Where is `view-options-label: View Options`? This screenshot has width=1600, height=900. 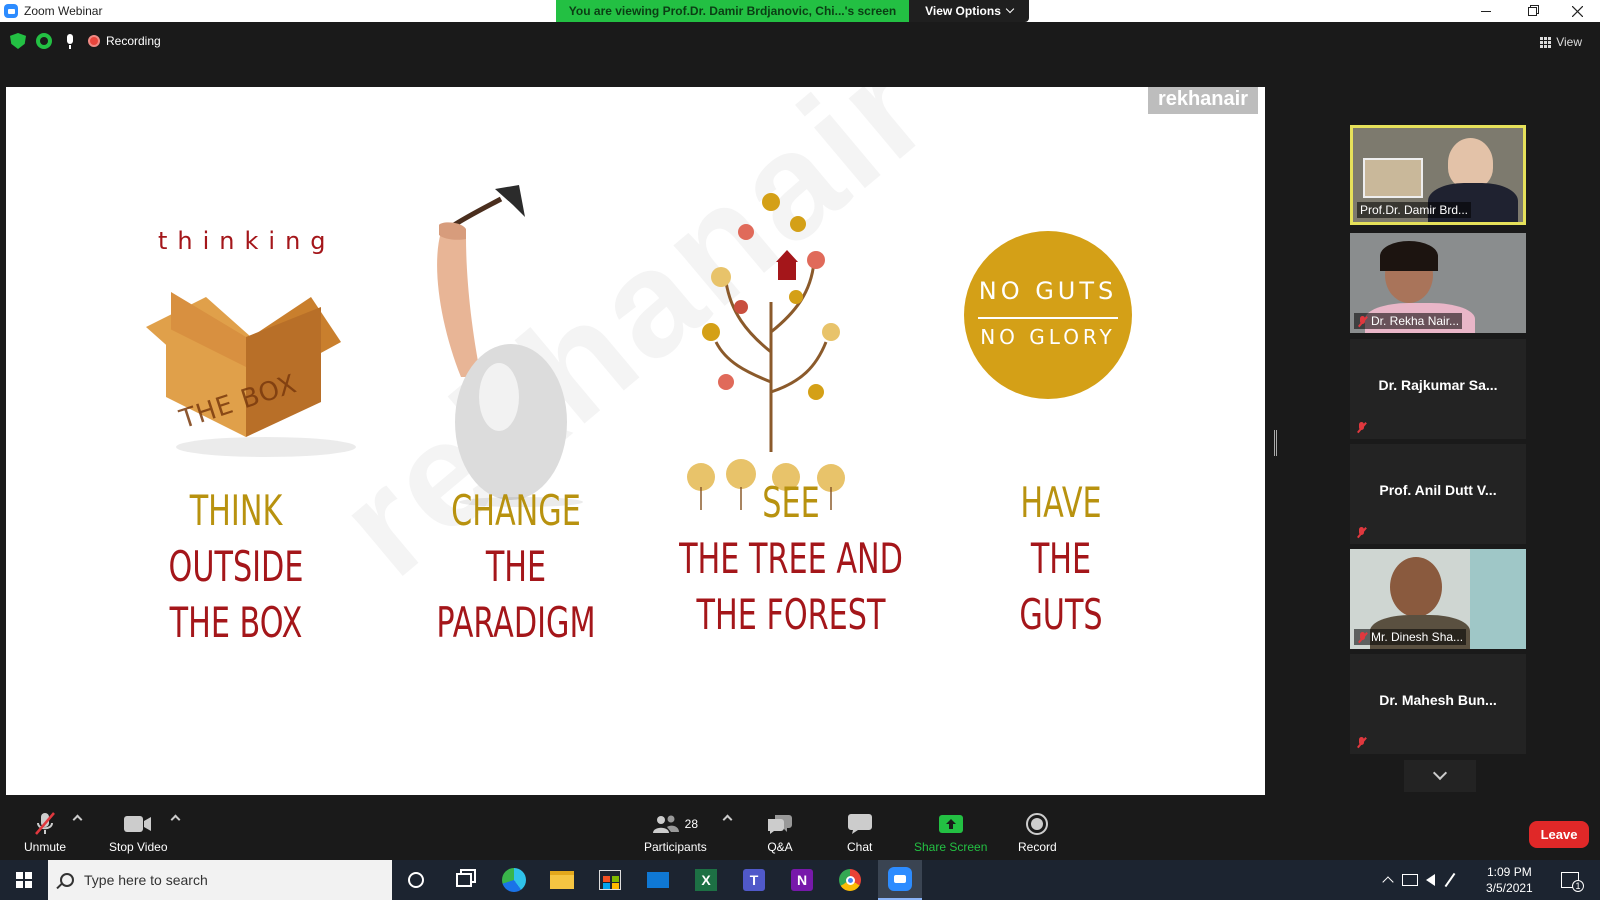
view-options-label: View Options is located at coordinates (963, 11).